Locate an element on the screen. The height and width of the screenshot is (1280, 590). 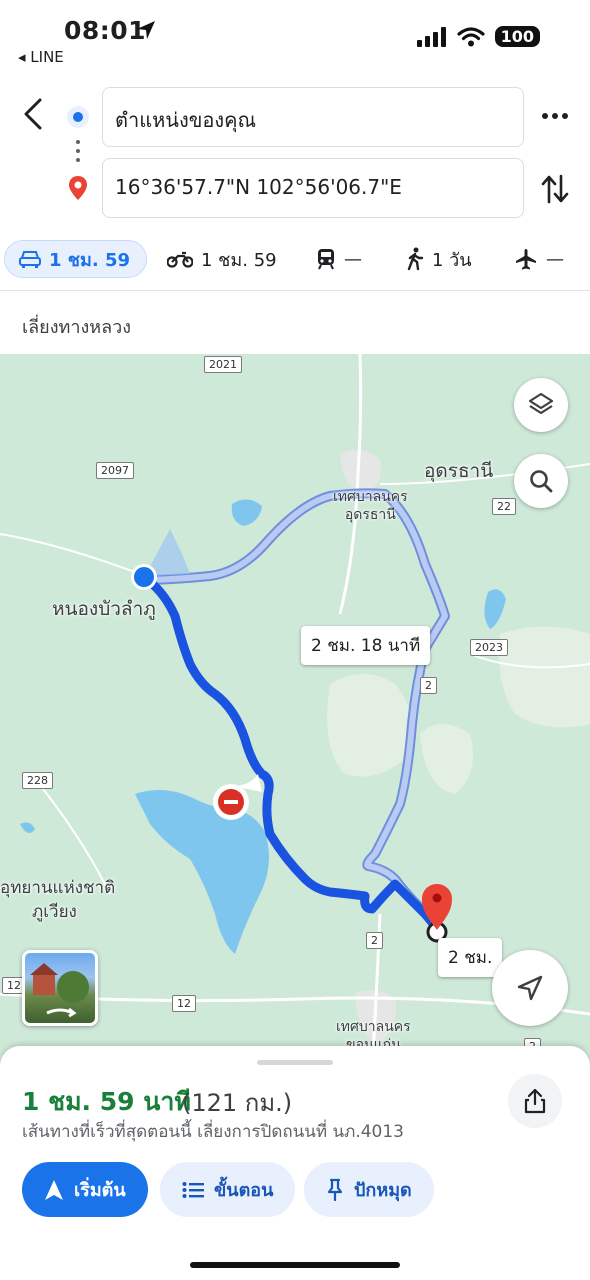
navigation-arrow-icon is located at coordinates (530, 988).